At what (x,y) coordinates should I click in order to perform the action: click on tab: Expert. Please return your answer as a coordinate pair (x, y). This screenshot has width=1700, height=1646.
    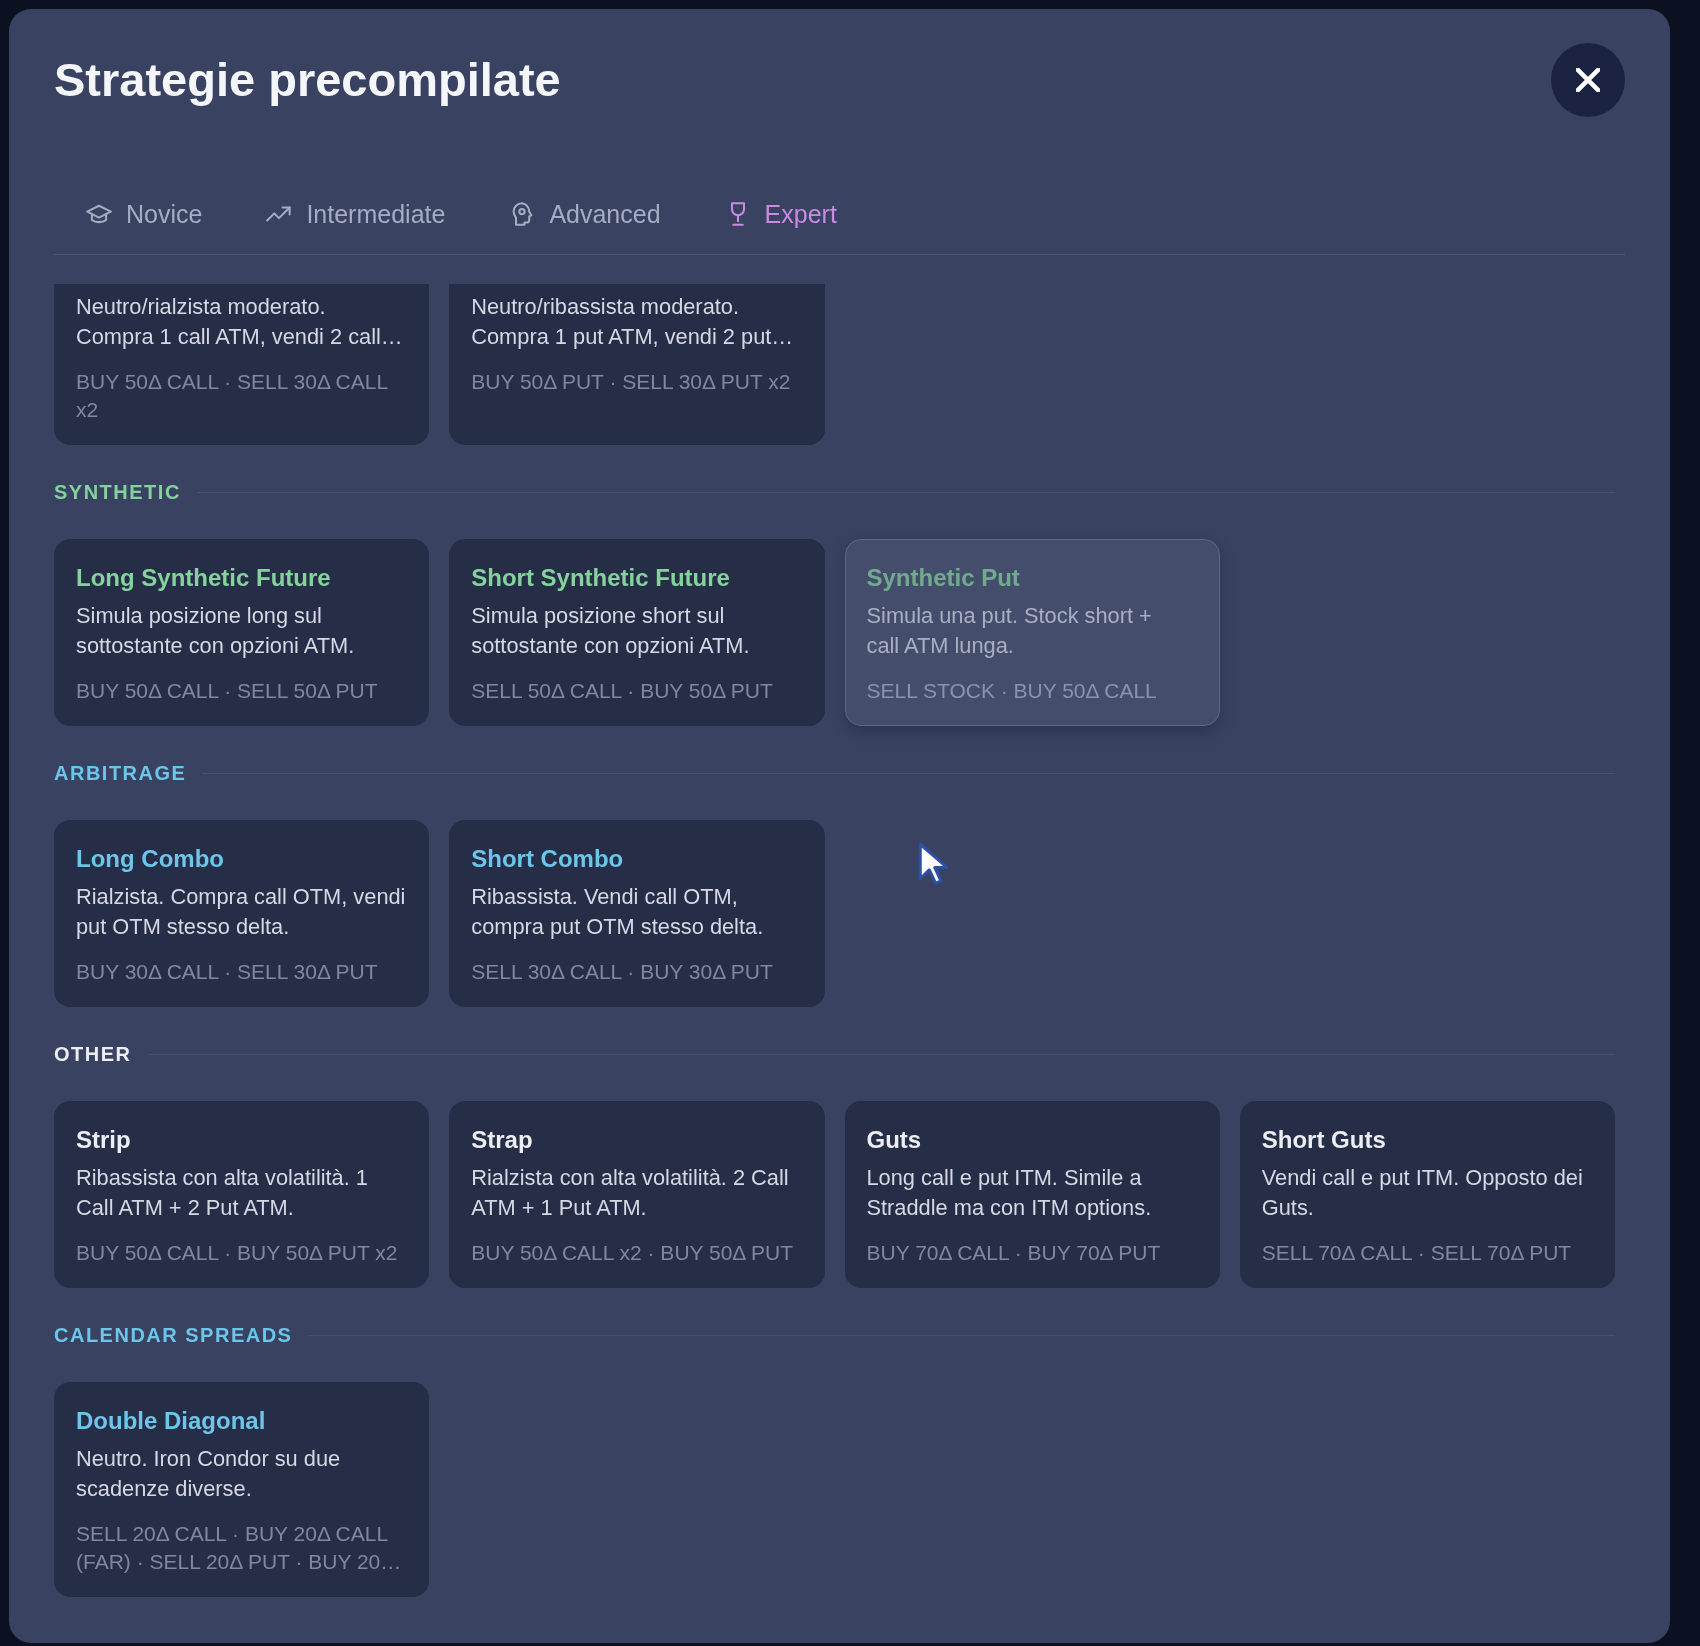
    Looking at the image, I should click on (780, 214).